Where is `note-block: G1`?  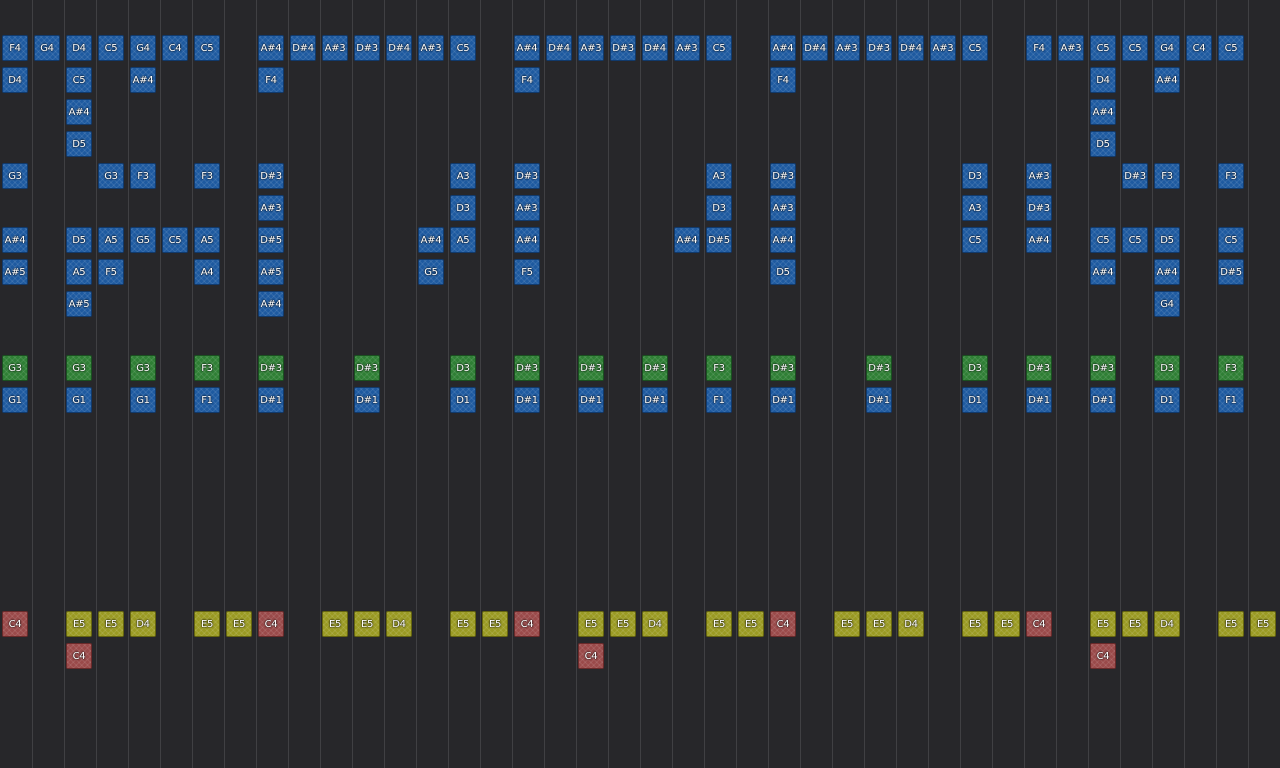
note-block: G1 is located at coordinates (143, 400).